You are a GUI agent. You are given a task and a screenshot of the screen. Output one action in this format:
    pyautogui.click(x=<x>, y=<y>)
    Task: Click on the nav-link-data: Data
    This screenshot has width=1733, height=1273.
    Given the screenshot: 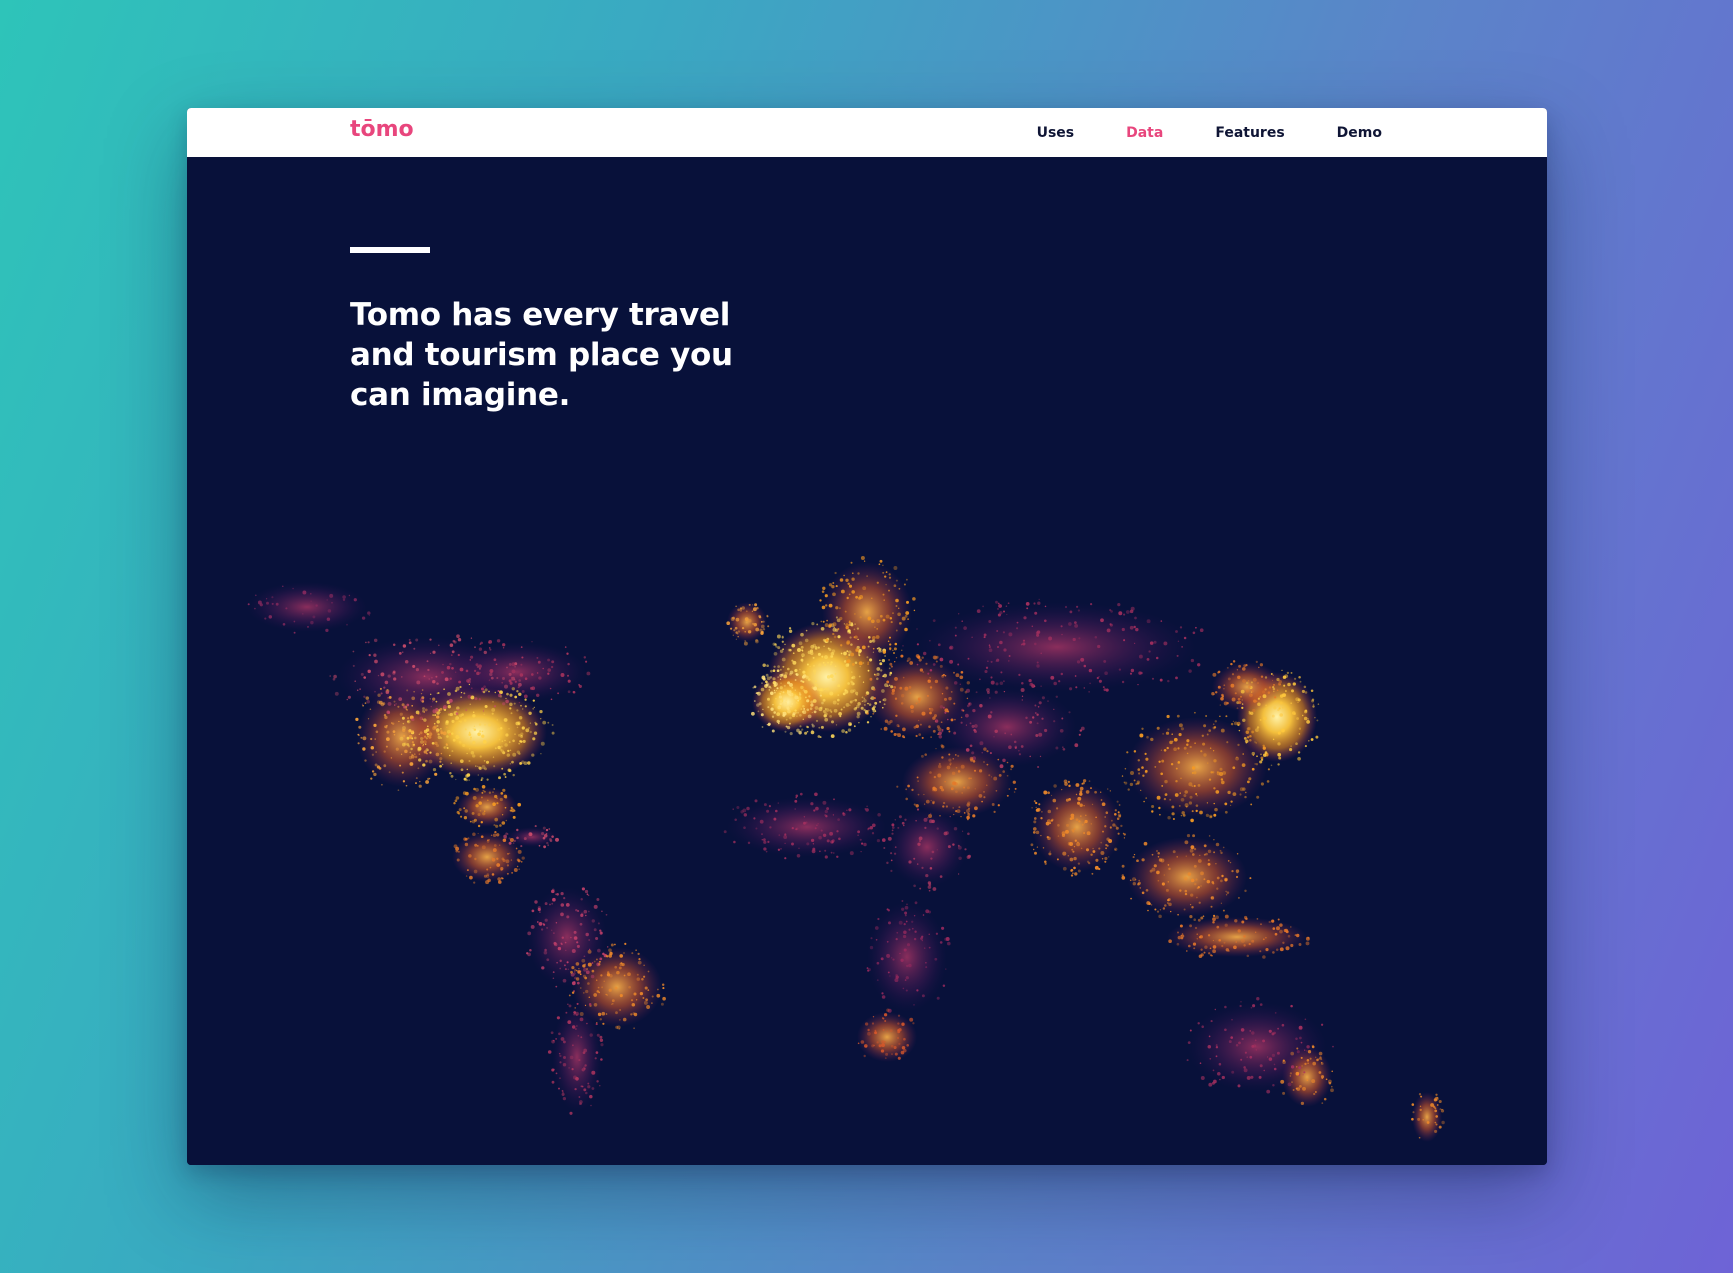 What is the action you would take?
    pyautogui.click(x=1144, y=133)
    